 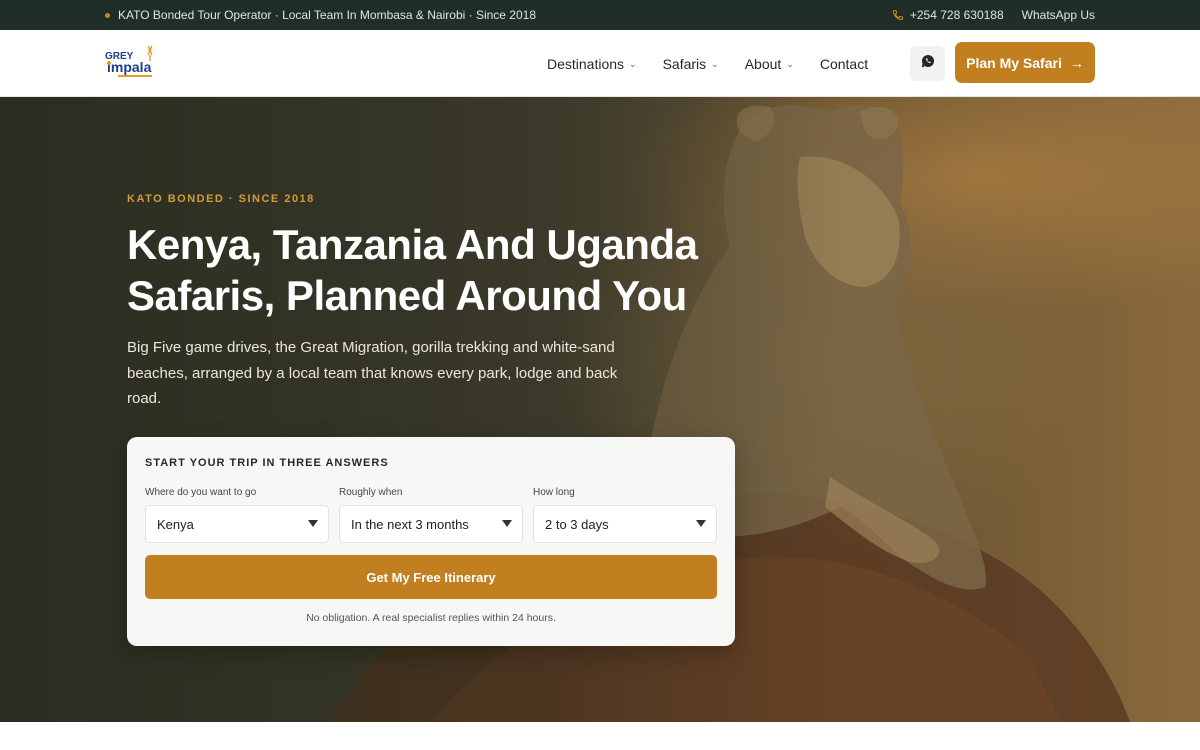 What do you see at coordinates (898, 15) in the screenshot?
I see `phone-icon` at bounding box center [898, 15].